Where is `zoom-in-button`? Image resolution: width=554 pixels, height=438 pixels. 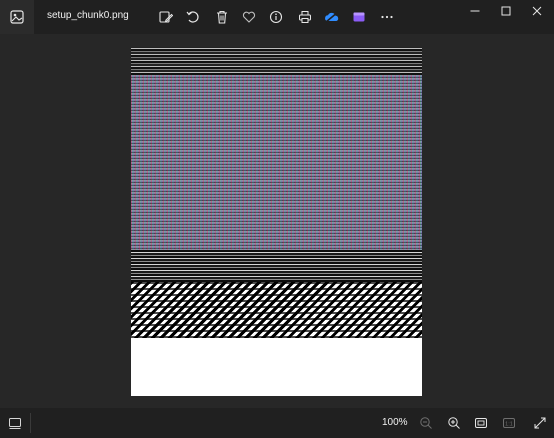 zoom-in-button is located at coordinates (454, 423).